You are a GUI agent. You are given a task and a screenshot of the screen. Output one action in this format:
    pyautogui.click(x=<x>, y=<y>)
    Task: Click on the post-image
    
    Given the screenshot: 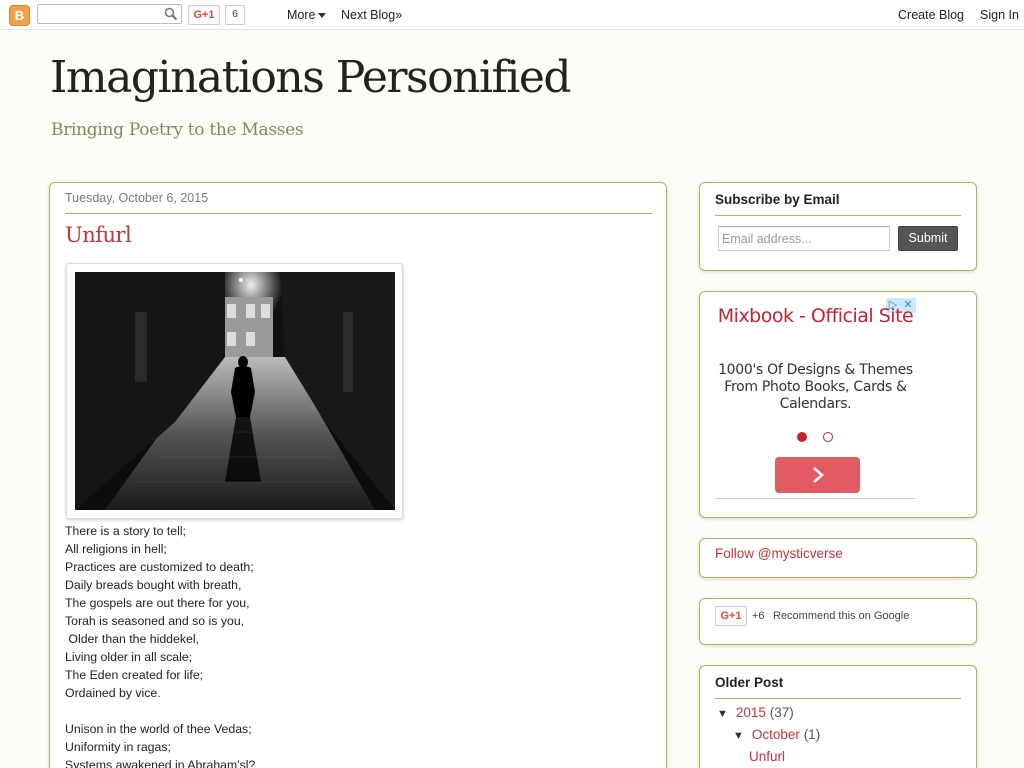 What is the action you would take?
    pyautogui.click(x=234, y=391)
    